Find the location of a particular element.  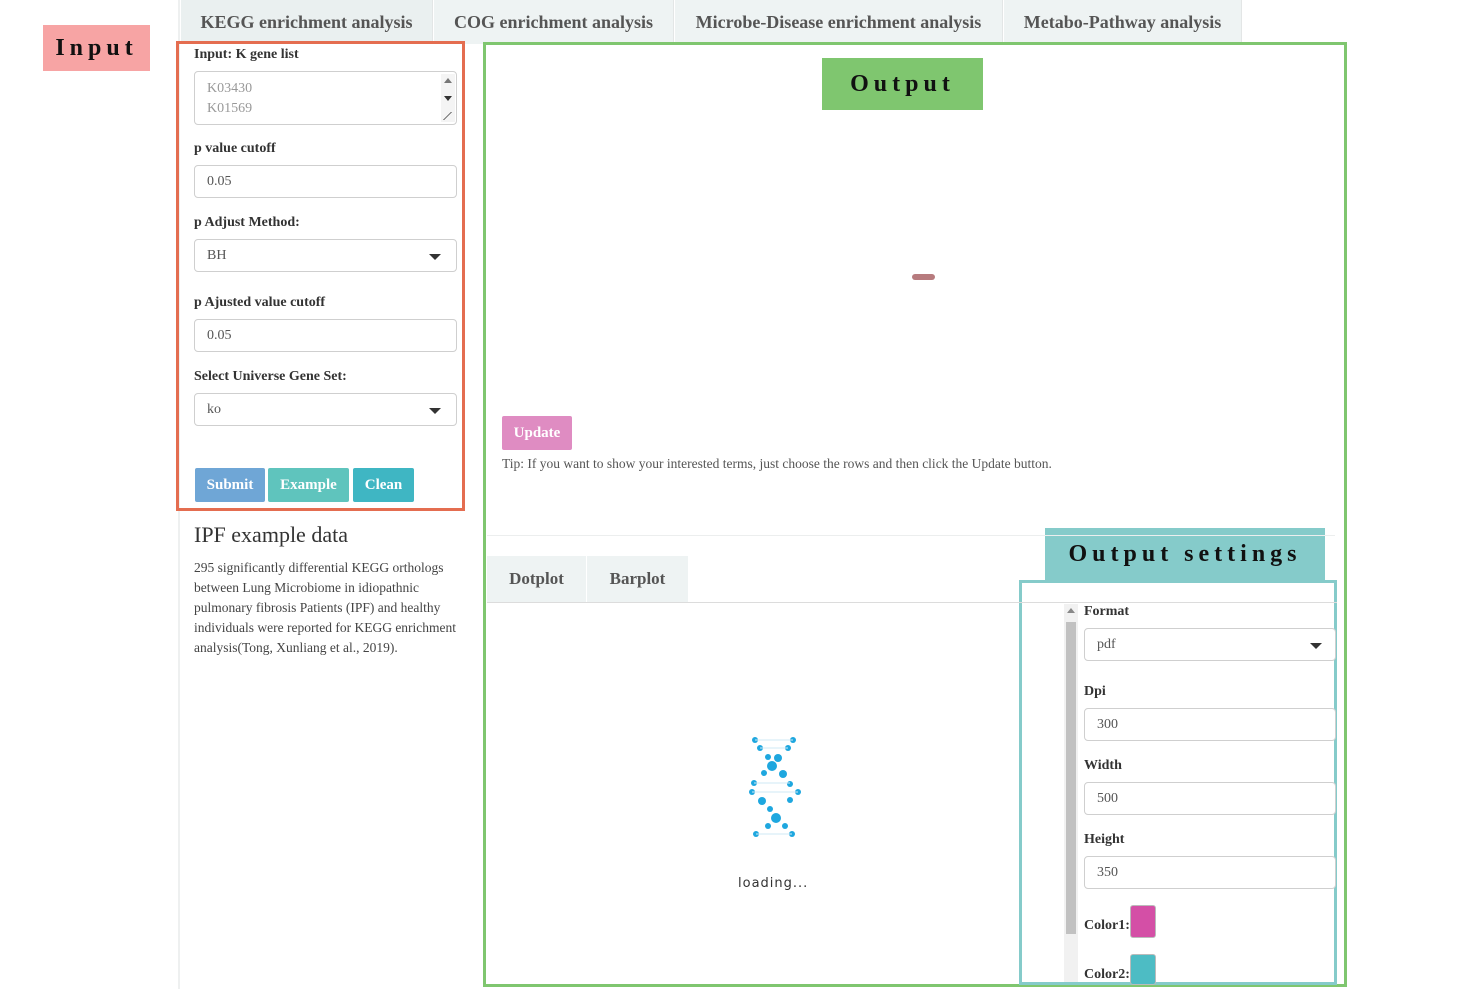

annotation-input: Input is located at coordinates (96, 48).